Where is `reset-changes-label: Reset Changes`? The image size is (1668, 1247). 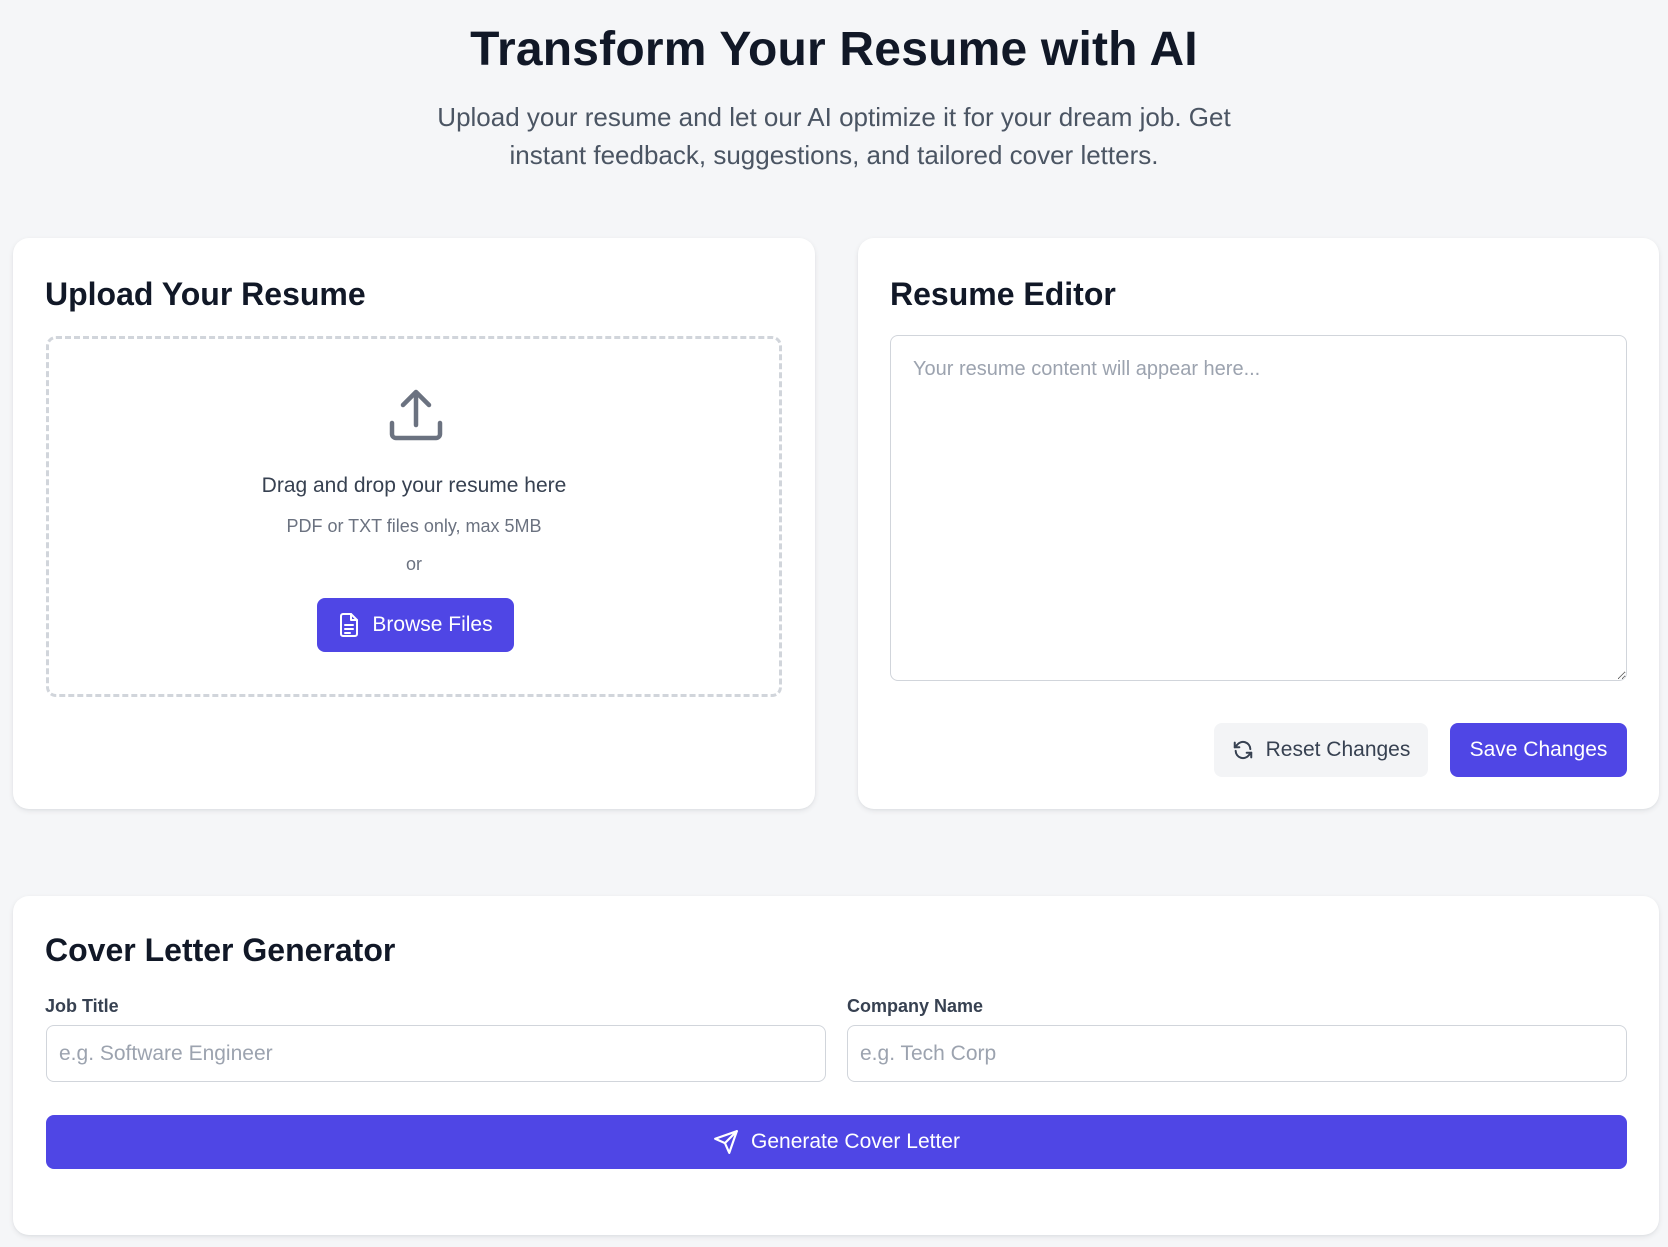
reset-changes-label: Reset Changes is located at coordinates (1338, 749).